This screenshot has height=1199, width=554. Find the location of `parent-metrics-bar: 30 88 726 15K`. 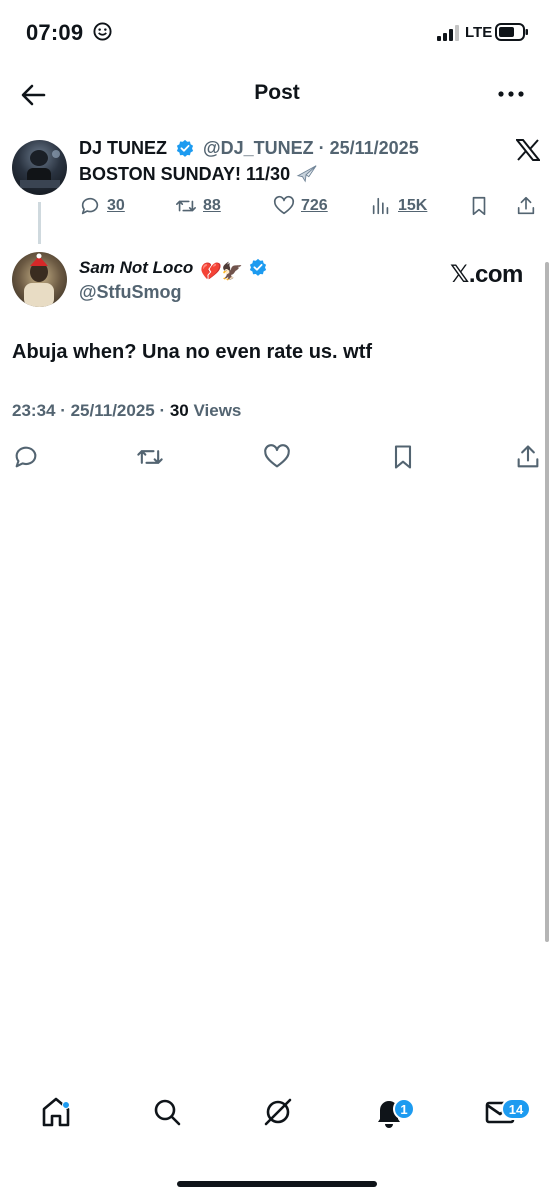

parent-metrics-bar: 30 88 726 15K is located at coordinates (277, 207).